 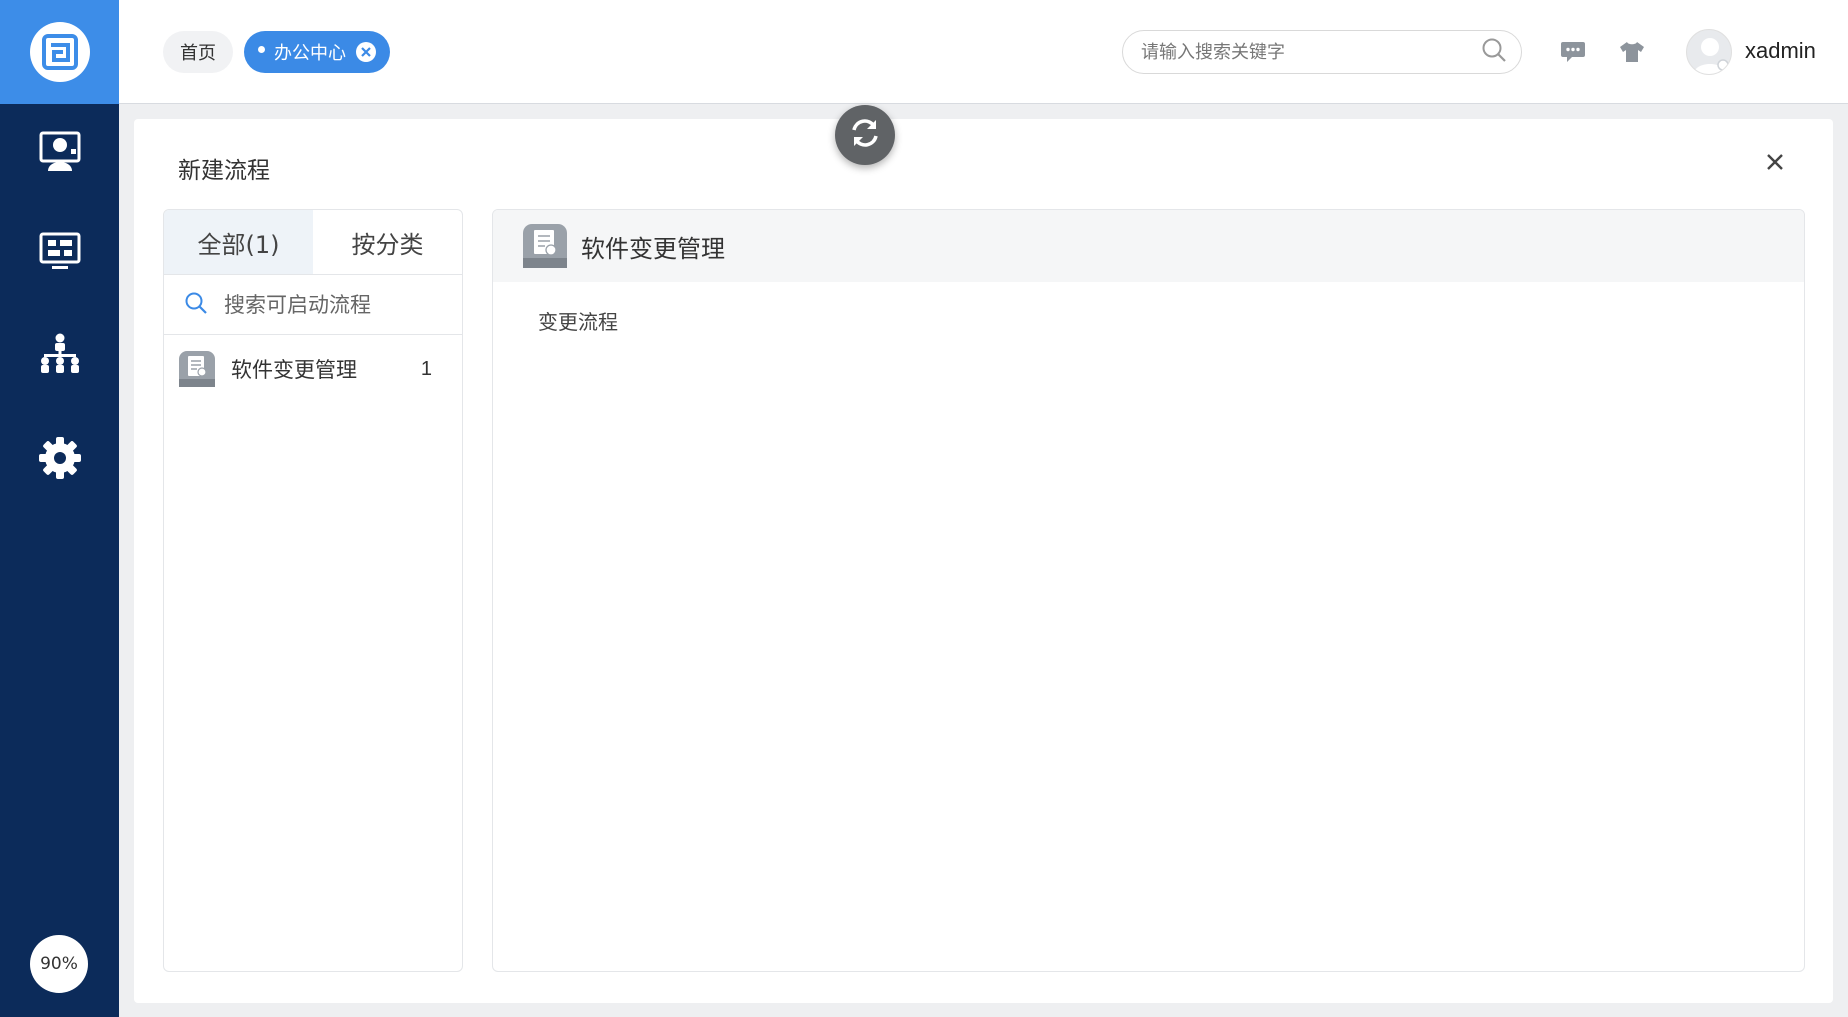 I want to click on process-search-input, so click(x=334, y=304).